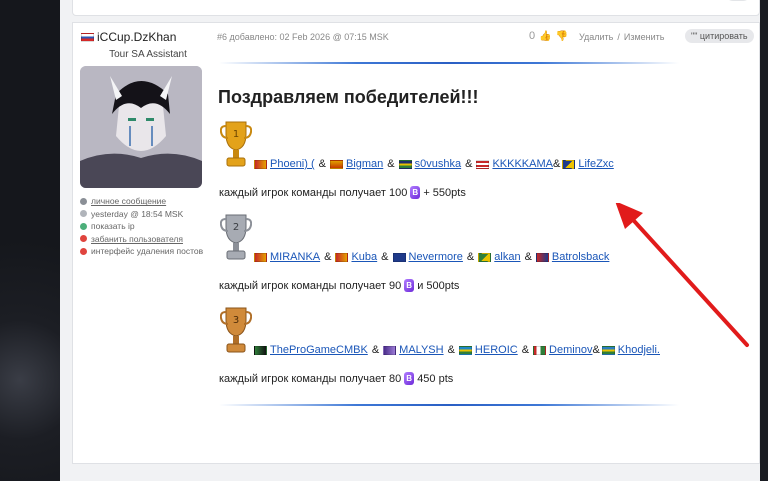  Describe the element at coordinates (236, 227) in the screenshot. I see `svg-text: 2` at that location.